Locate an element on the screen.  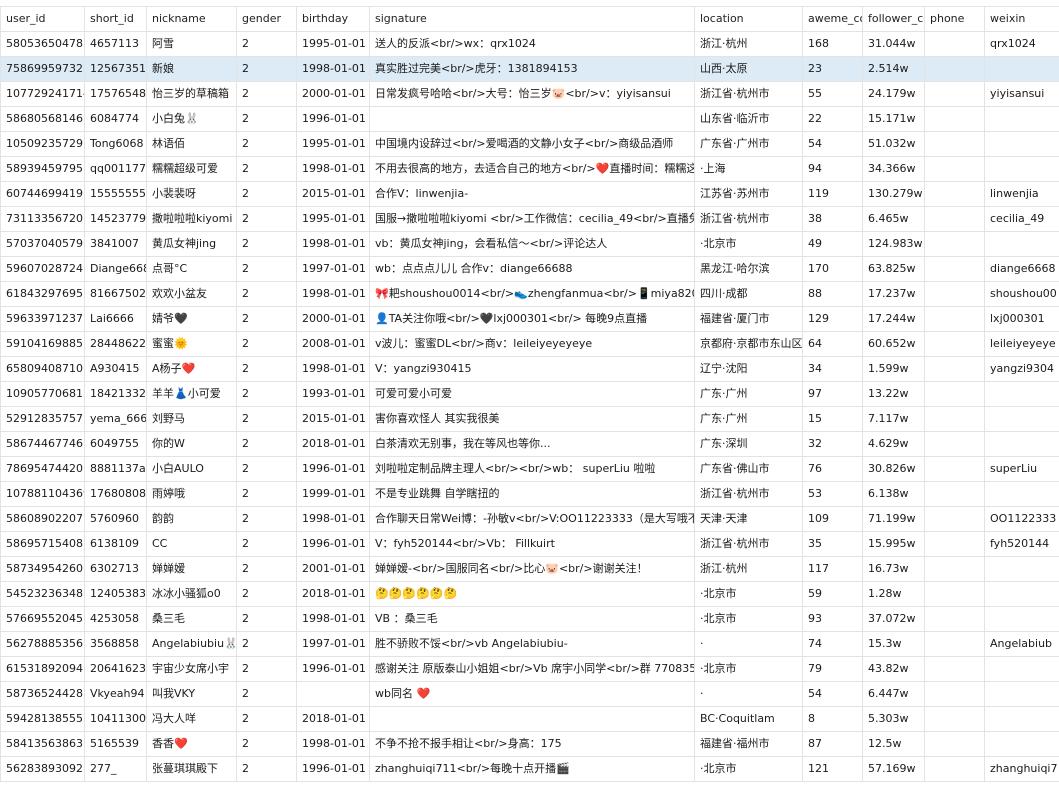
cell-location: 四川·成都 is located at coordinates (748, 294).